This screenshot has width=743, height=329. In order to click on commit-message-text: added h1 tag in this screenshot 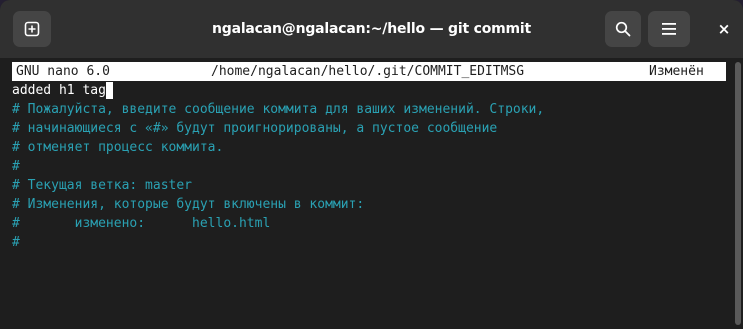, I will do `click(59, 90)`.